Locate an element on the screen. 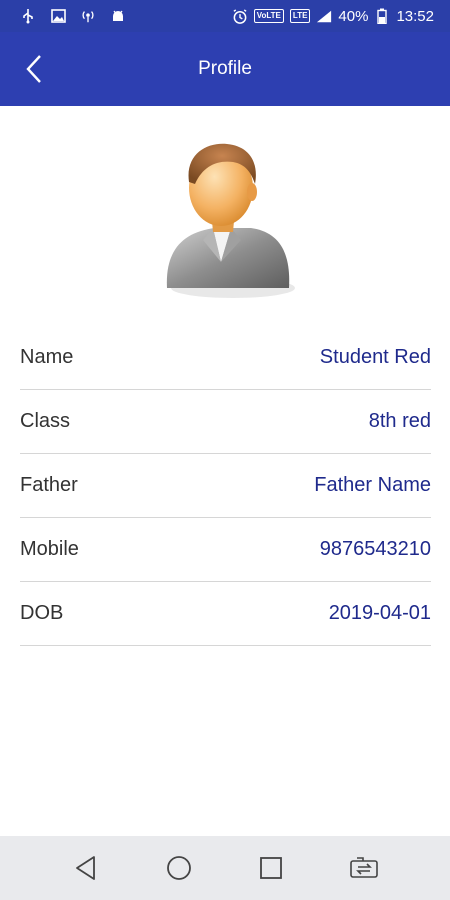 The image size is (450, 900). back-button is located at coordinates (34, 69).